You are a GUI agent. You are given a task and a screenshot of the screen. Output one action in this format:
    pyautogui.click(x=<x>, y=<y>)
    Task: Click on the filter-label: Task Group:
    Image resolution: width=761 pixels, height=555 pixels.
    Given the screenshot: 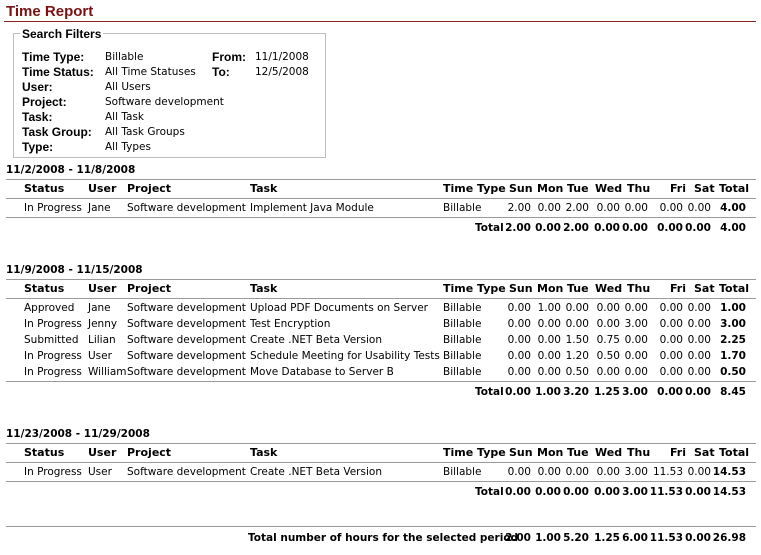 What is the action you would take?
    pyautogui.click(x=57, y=132)
    